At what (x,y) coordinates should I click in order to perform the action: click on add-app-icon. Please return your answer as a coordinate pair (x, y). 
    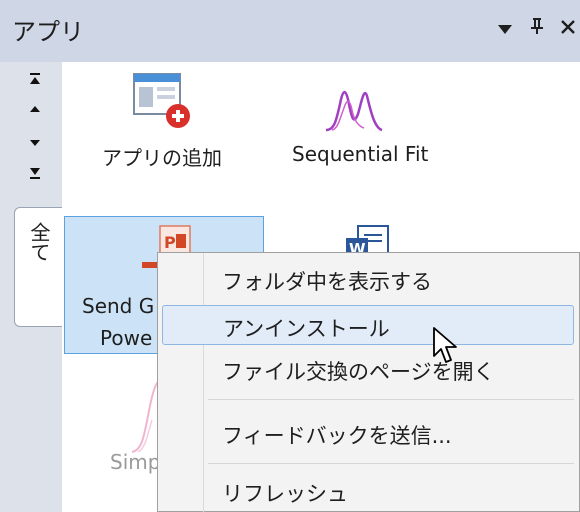
    Looking at the image, I should click on (162, 101).